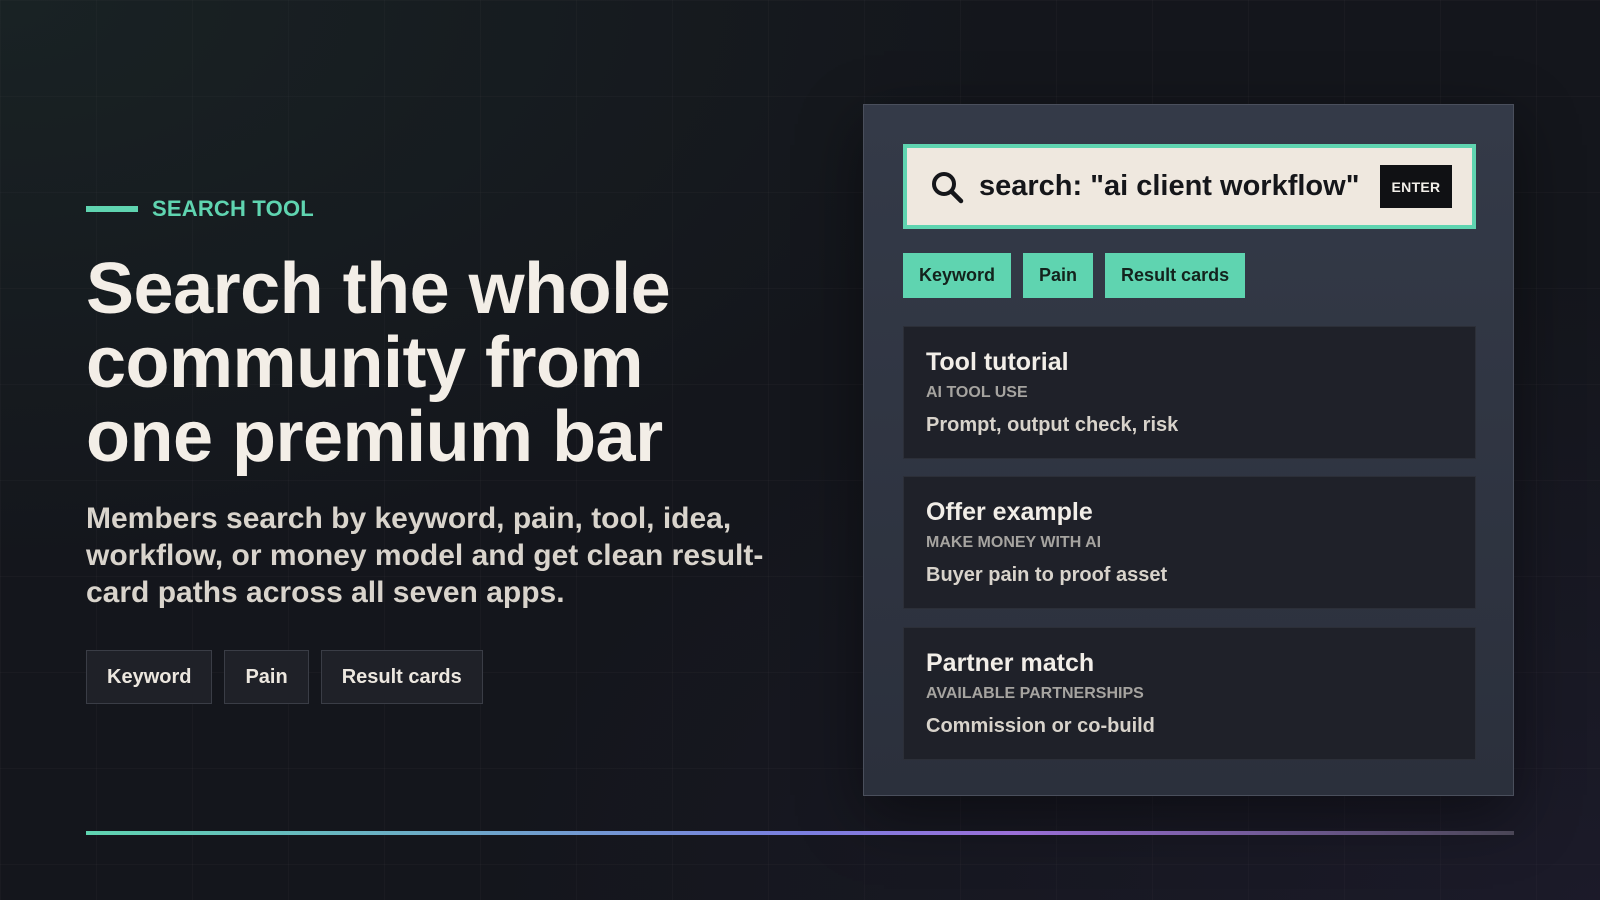 The image size is (1600, 900). Describe the element at coordinates (233, 208) in the screenshot. I see `eyebrow-label: SEARCH TOOL` at that location.